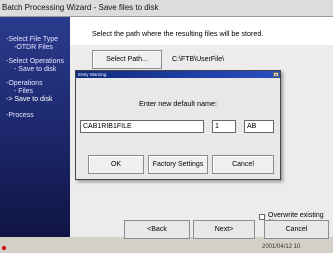  I want to click on dialog-prompt: Enter new default name:, so click(178, 103).